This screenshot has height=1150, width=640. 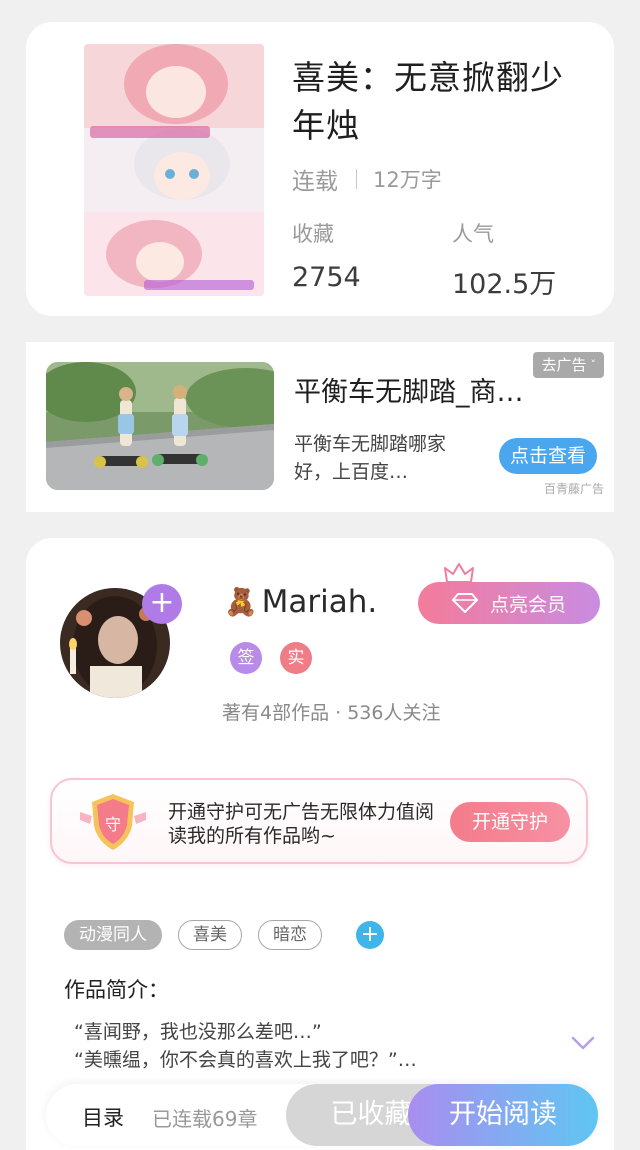 I want to click on author-name-text: Mariah., so click(x=319, y=602).